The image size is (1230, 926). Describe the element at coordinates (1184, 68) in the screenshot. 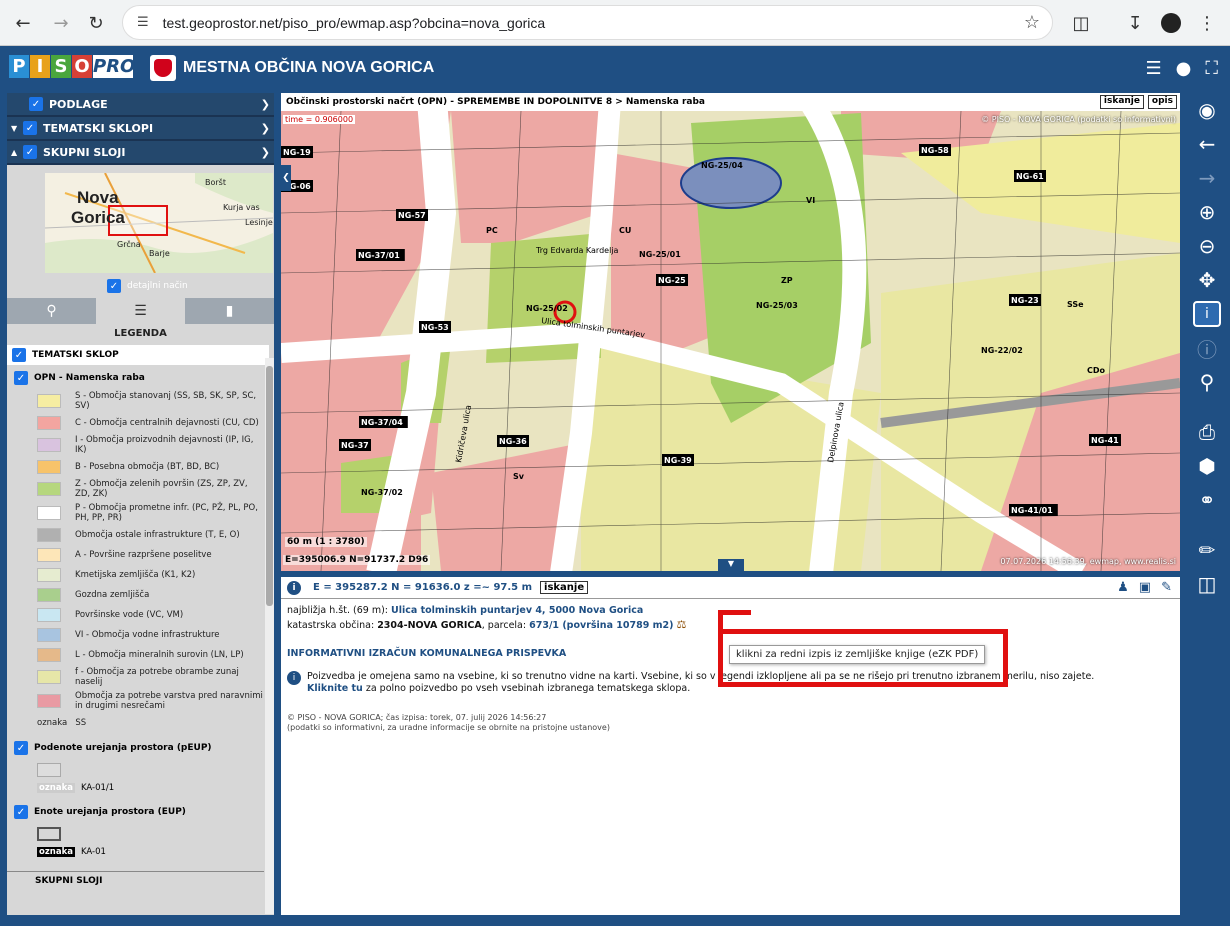

I see `user-icon: ●` at that location.